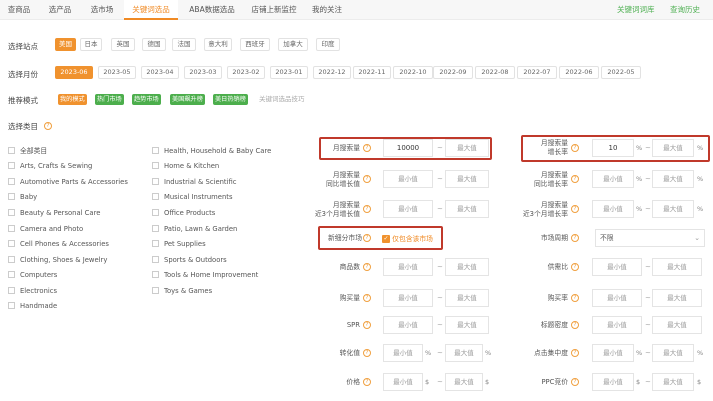  Describe the element at coordinates (123, 44) in the screenshot. I see `site-uk: 英国` at that location.